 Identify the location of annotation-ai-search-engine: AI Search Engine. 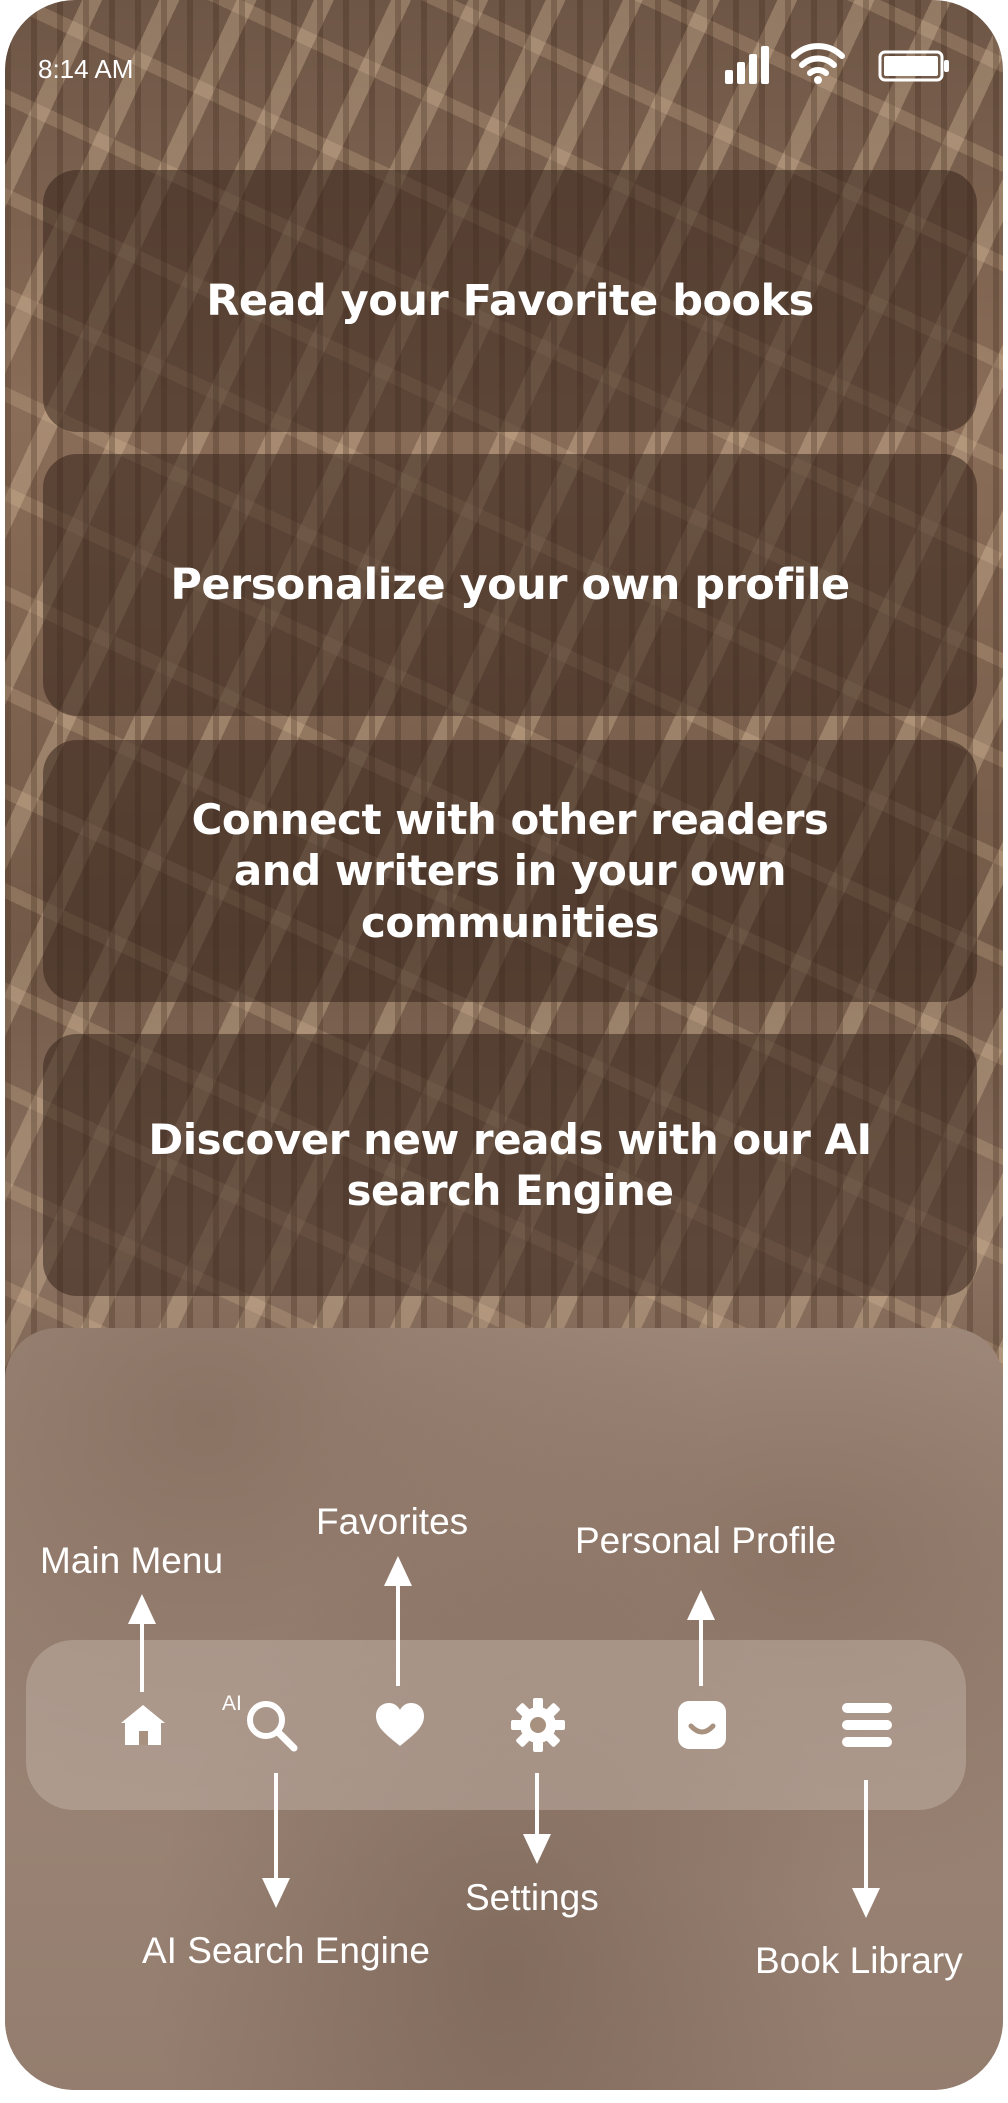
(286, 1950).